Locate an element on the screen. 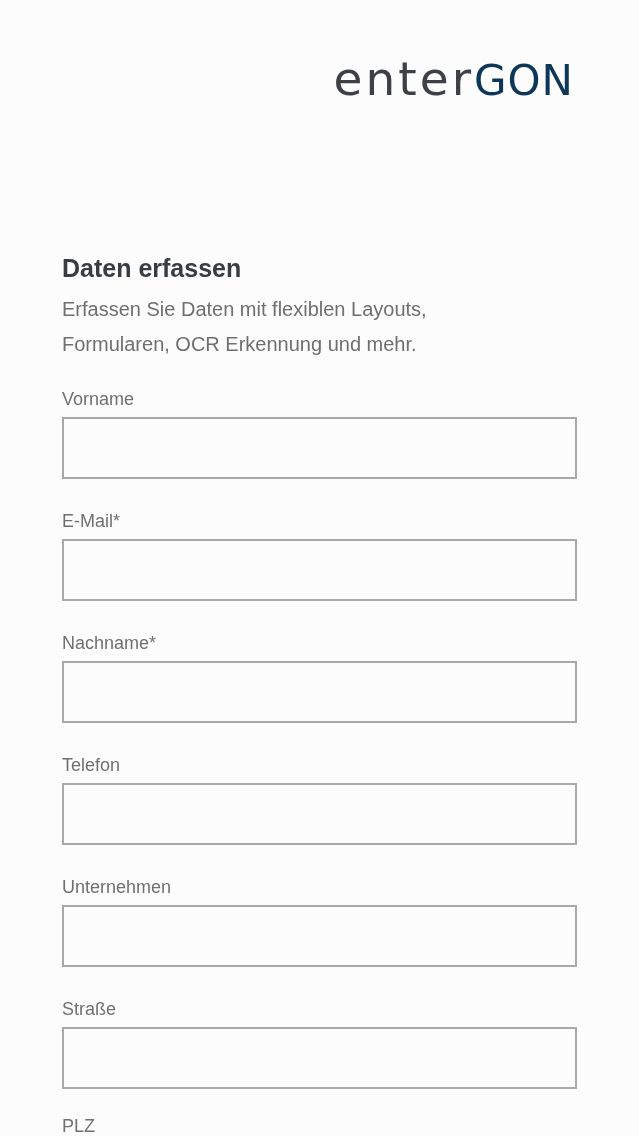 This screenshot has width=639, height=1136. field-label: Nachname* is located at coordinates (109, 643).